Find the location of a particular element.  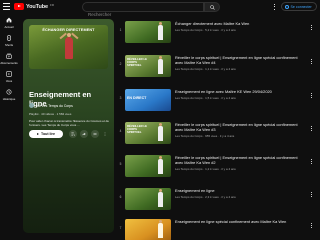

account-icon is located at coordinates (287, 6).